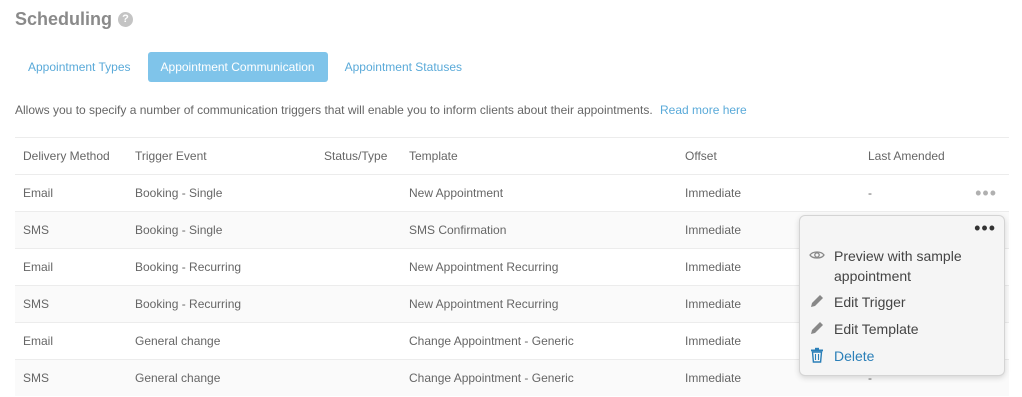 The height and width of the screenshot is (397, 1022). What do you see at coordinates (906, 156) in the screenshot?
I see `column-header: Last Amended` at bounding box center [906, 156].